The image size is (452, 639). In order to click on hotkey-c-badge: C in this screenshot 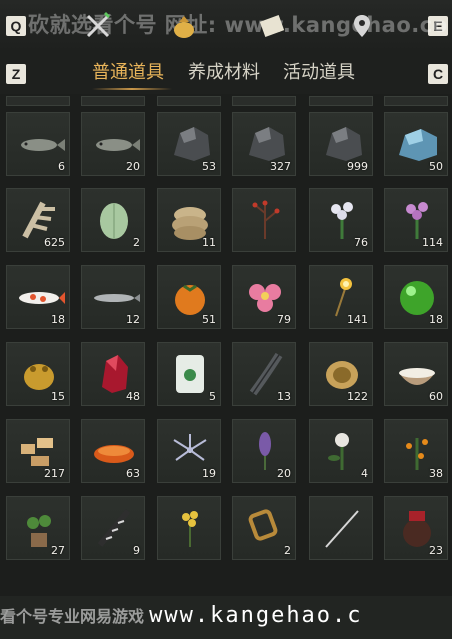, I will do `click(438, 74)`.